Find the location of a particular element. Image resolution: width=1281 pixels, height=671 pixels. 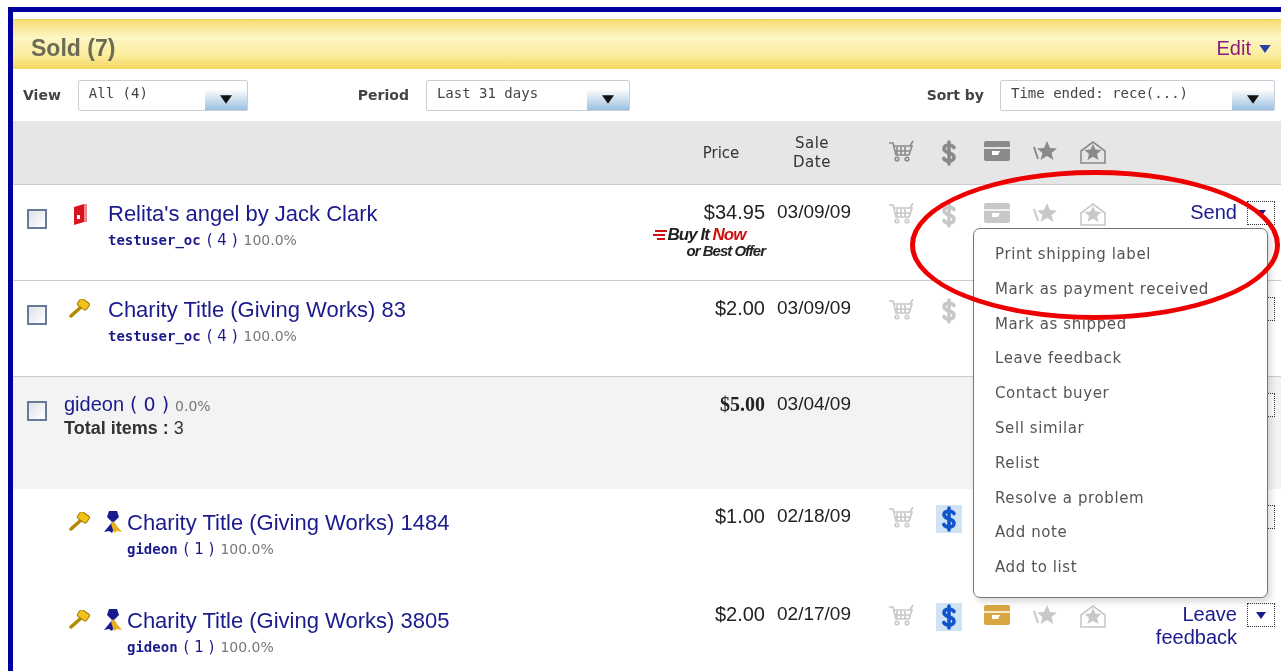

price-text: $5.00 is located at coordinates (742, 404).